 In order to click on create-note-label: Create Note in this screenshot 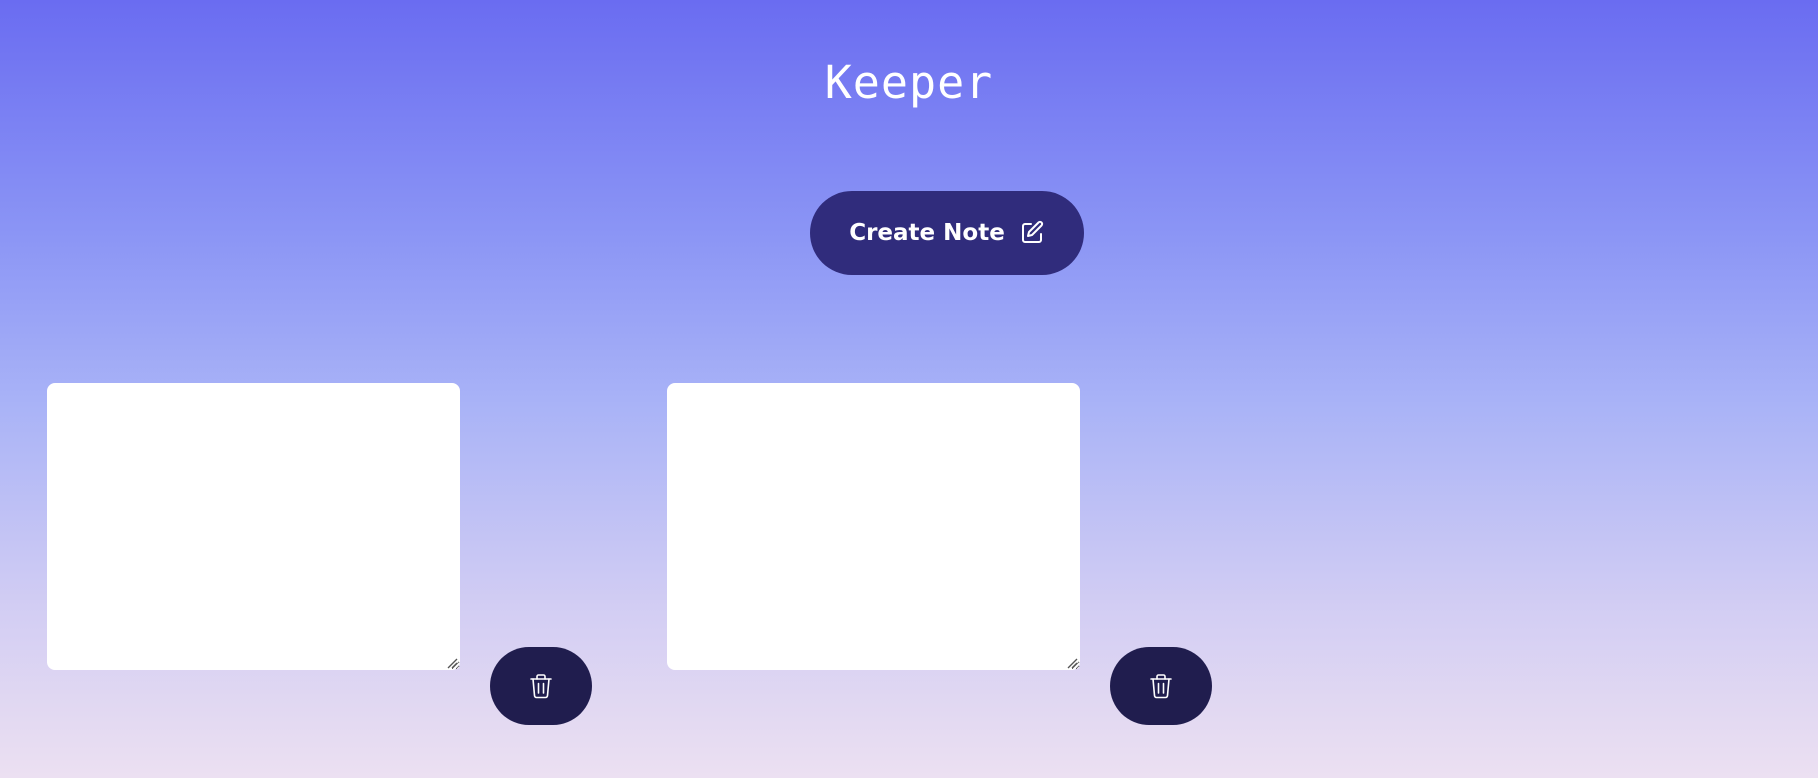, I will do `click(927, 233)`.